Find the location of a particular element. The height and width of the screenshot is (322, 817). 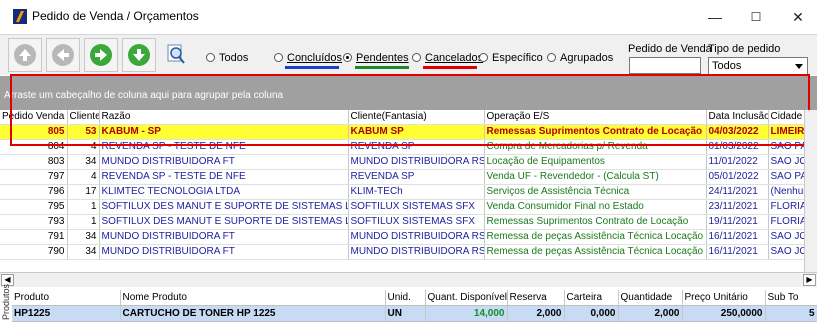

magnifier-icon is located at coordinates (176, 54).